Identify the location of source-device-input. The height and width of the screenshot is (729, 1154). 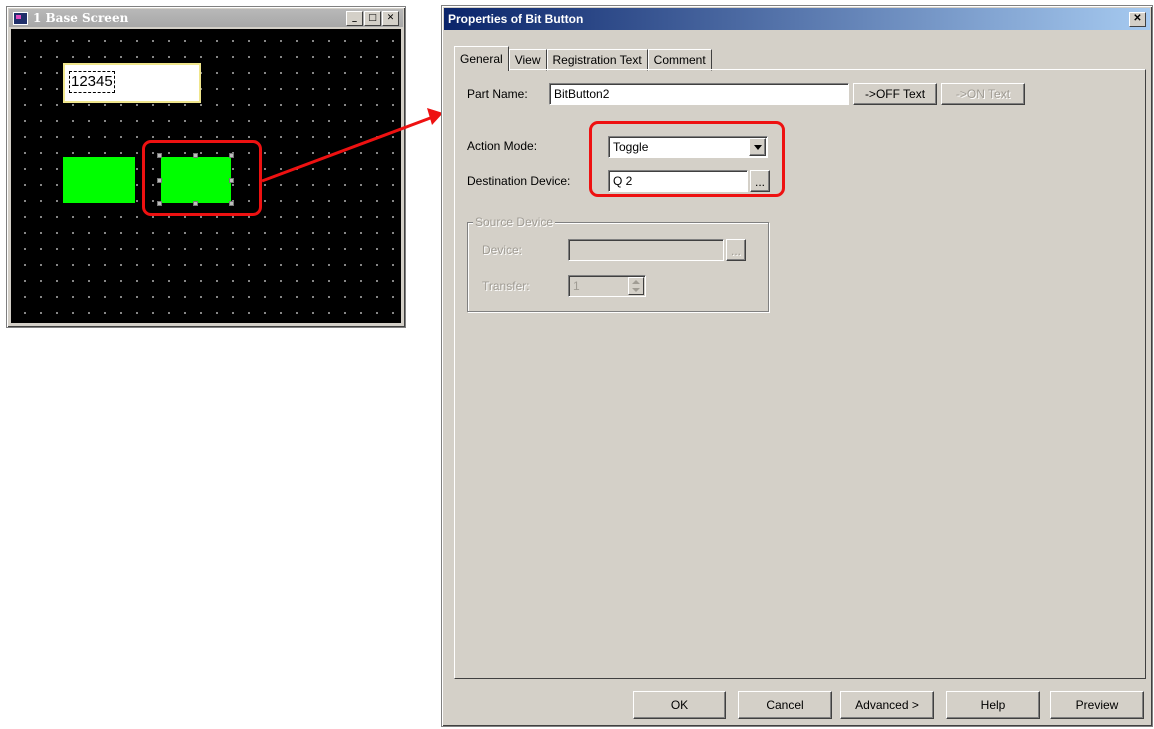
(646, 250).